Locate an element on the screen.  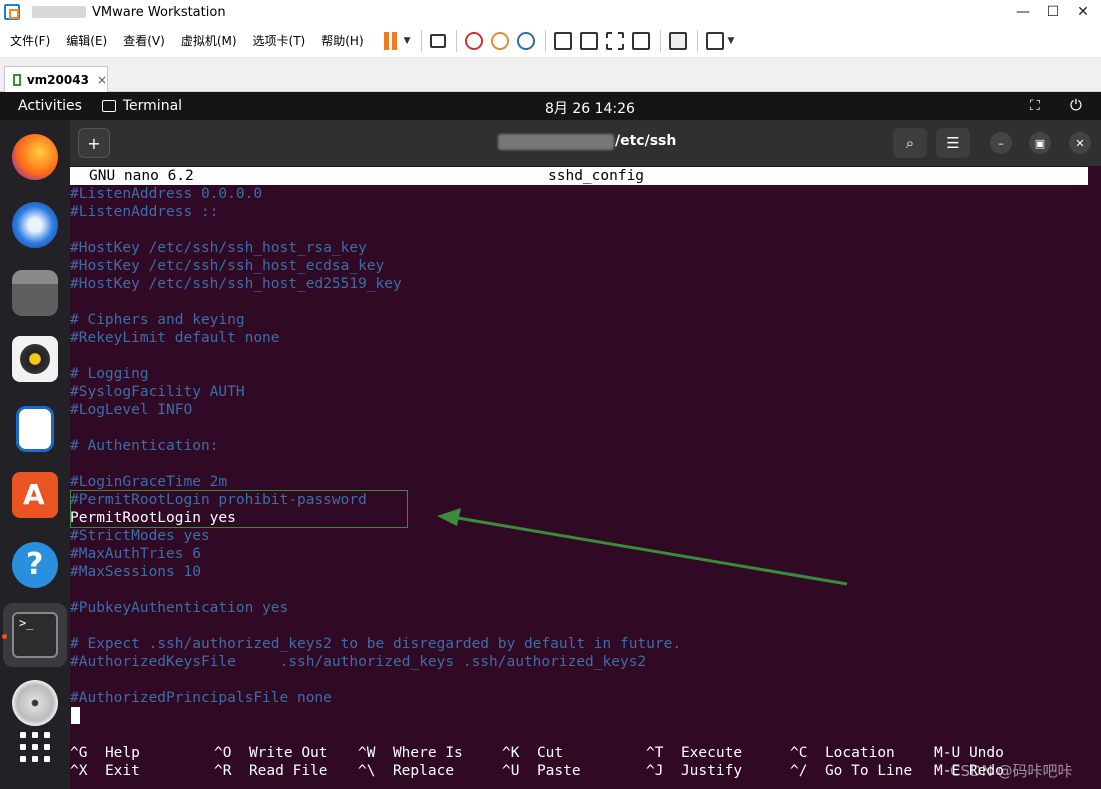
annotation-arrow-icon is located at coordinates (642, 547).